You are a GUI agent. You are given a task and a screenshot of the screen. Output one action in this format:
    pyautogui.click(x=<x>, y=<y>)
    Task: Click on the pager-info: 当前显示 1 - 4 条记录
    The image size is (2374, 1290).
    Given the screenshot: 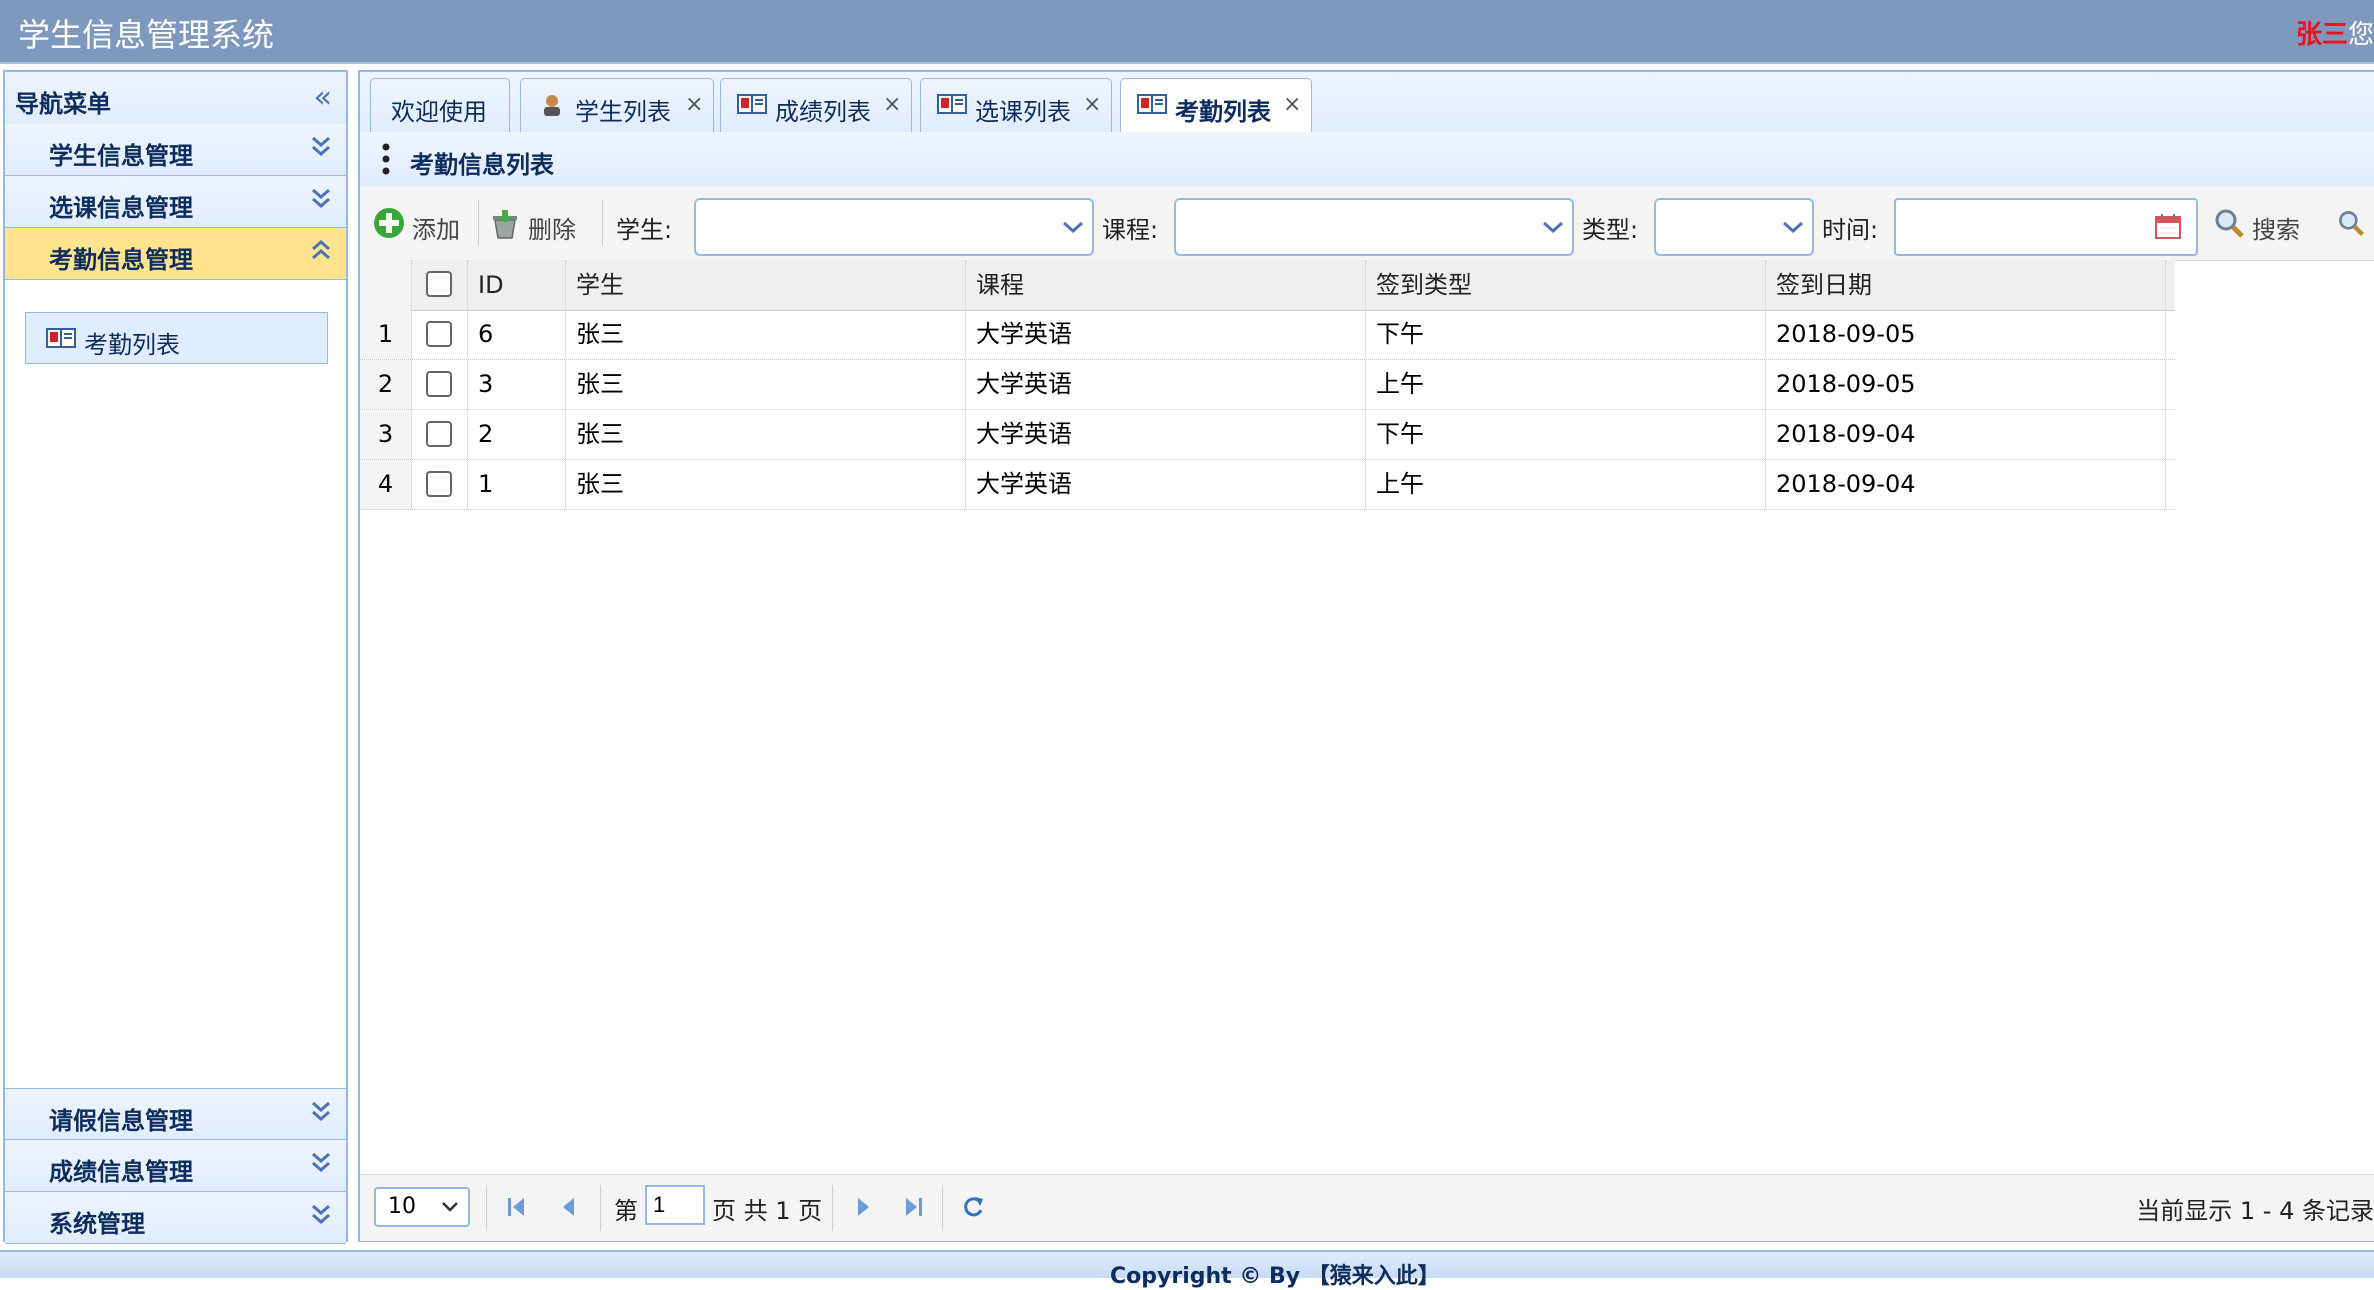 What is the action you would take?
    pyautogui.click(x=2255, y=1211)
    